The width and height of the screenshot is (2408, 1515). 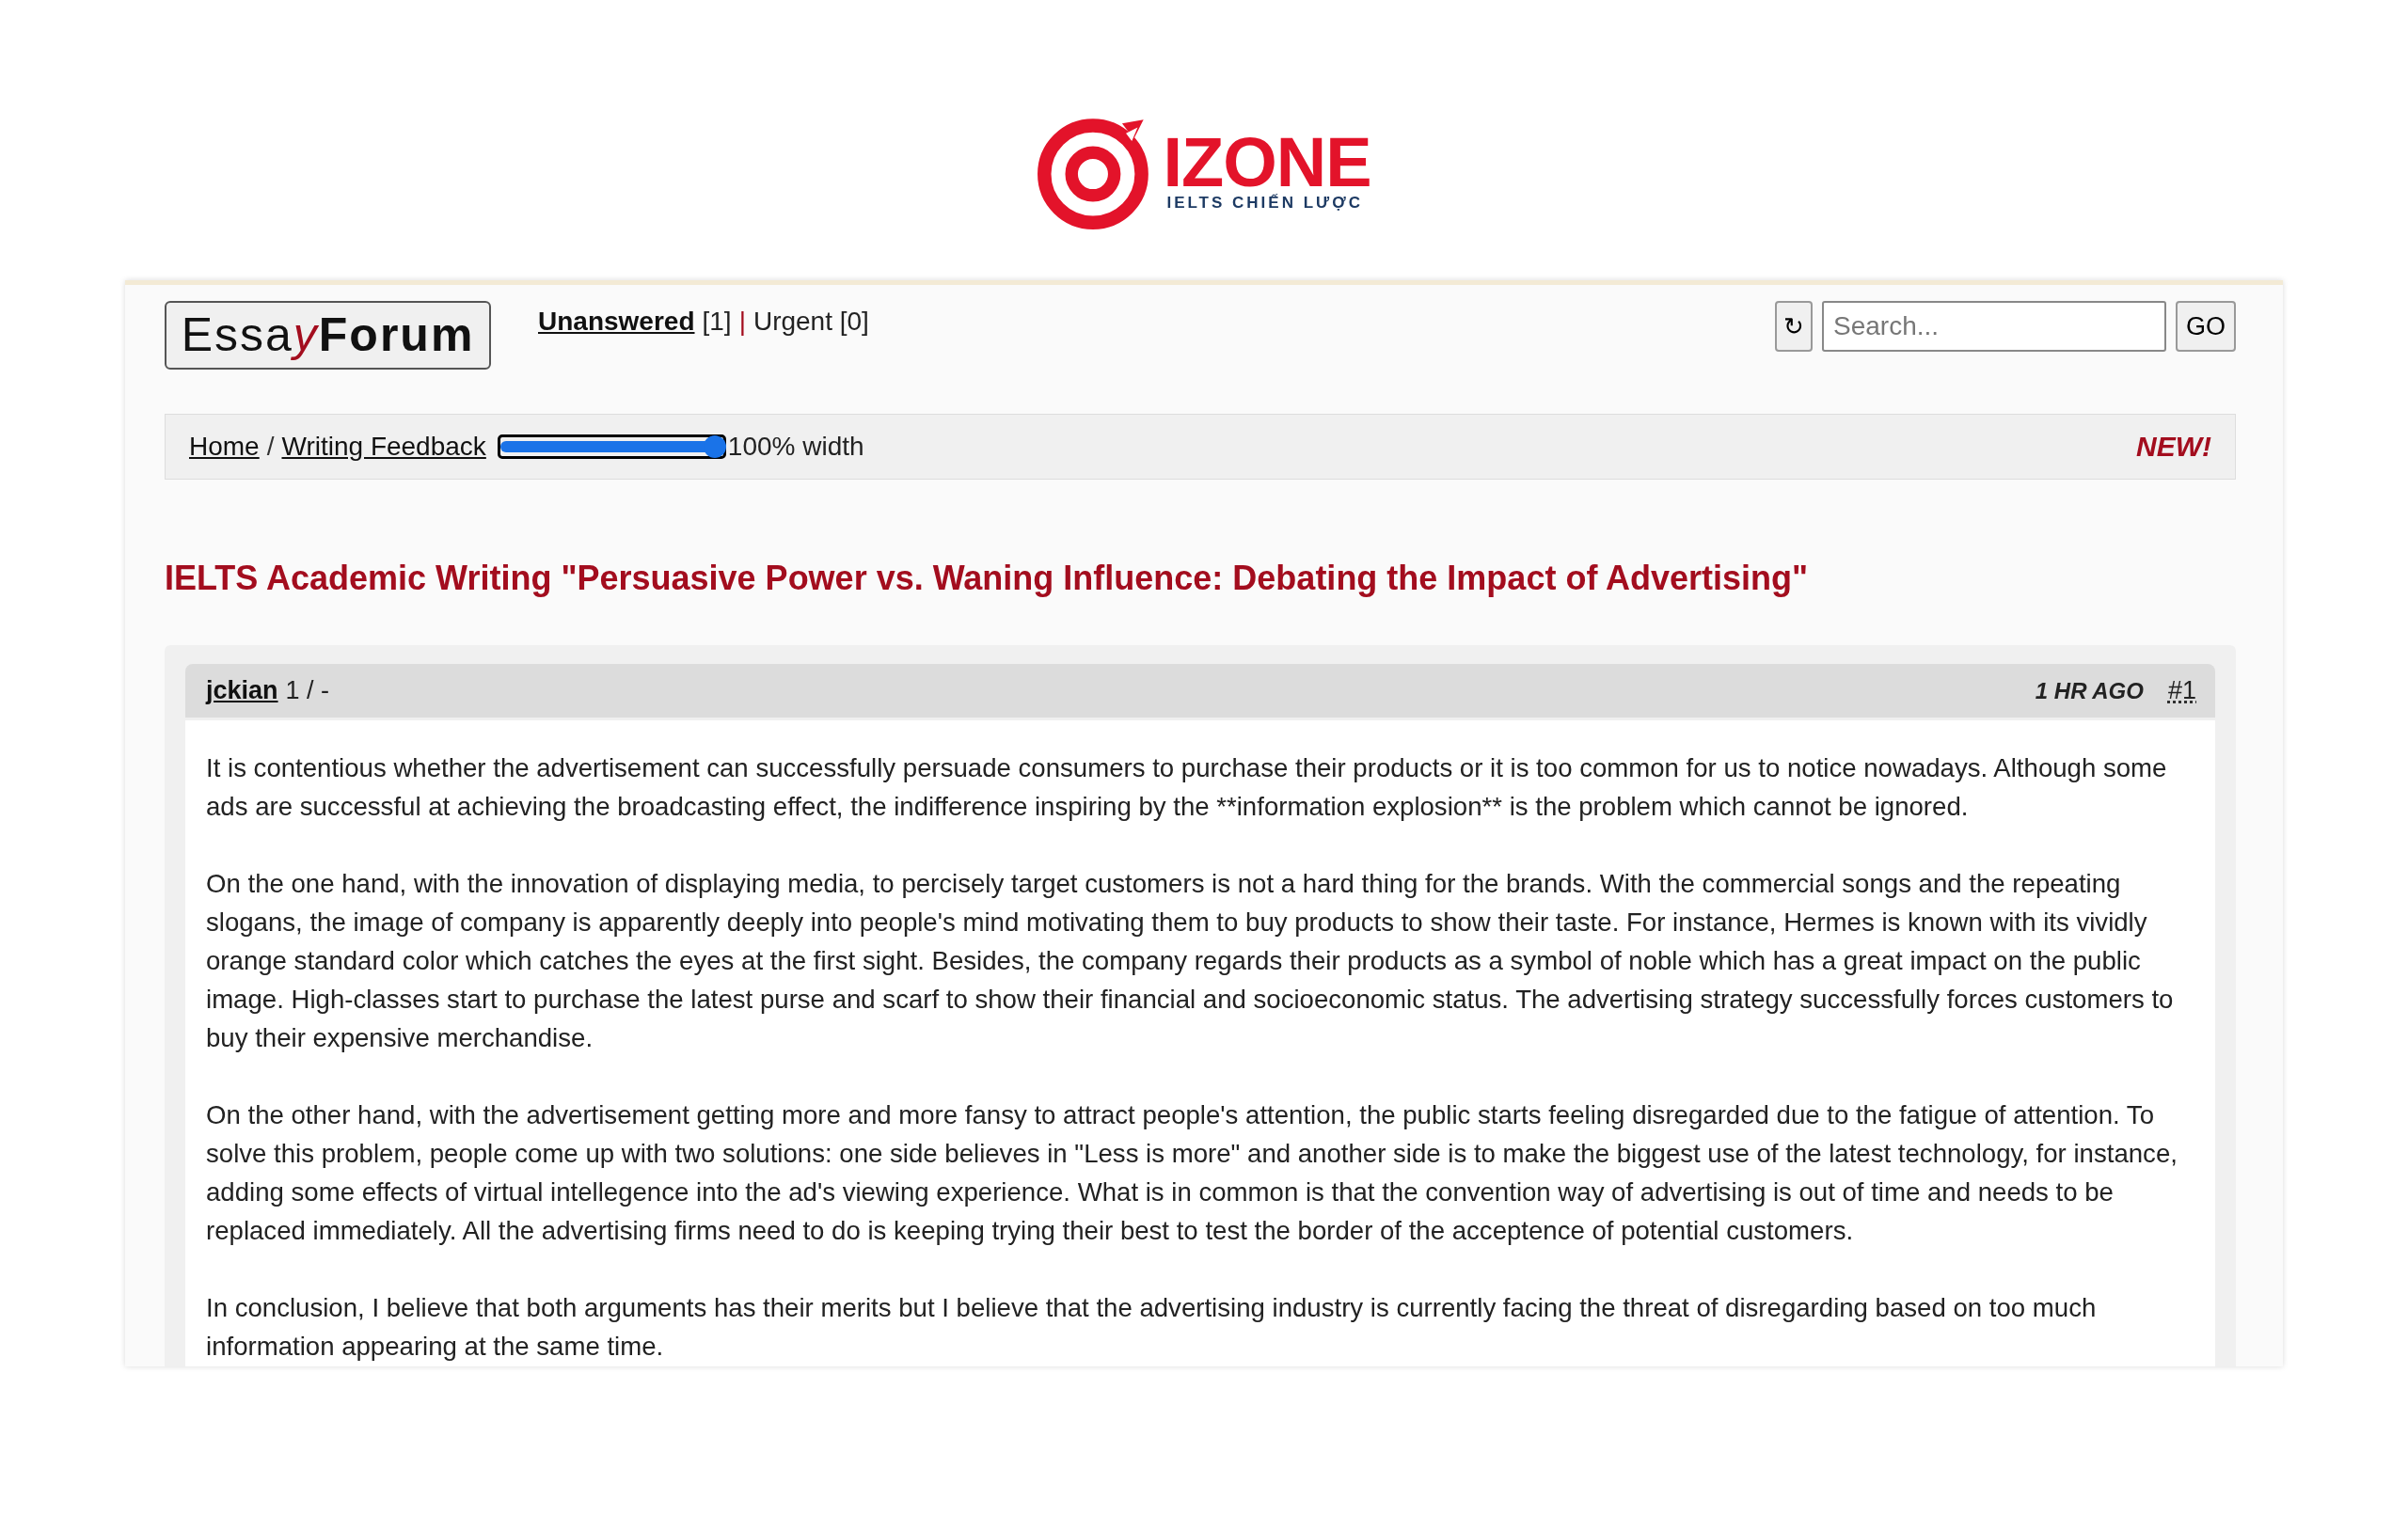 I want to click on post-paragraph: In conclusion, I believe that both arguments has their merits but I believe that the advertising industry is currently facing the threat of disregarding based on too much information appearing at the same time., so click(x=1152, y=1327).